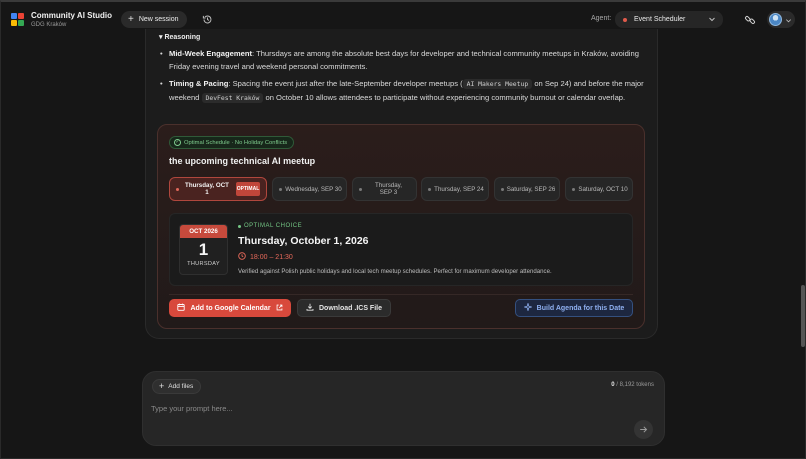 Image resolution: width=806 pixels, height=459 pixels. What do you see at coordinates (203, 264) in the screenshot?
I see `calendar-weekday: THURSDAY` at bounding box center [203, 264].